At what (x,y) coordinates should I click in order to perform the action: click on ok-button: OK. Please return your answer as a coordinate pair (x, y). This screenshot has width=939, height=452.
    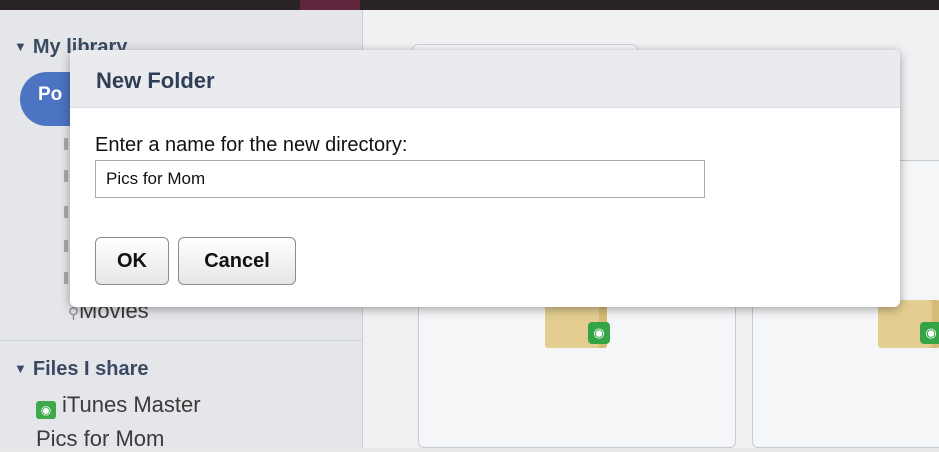
    Looking at the image, I should click on (132, 261).